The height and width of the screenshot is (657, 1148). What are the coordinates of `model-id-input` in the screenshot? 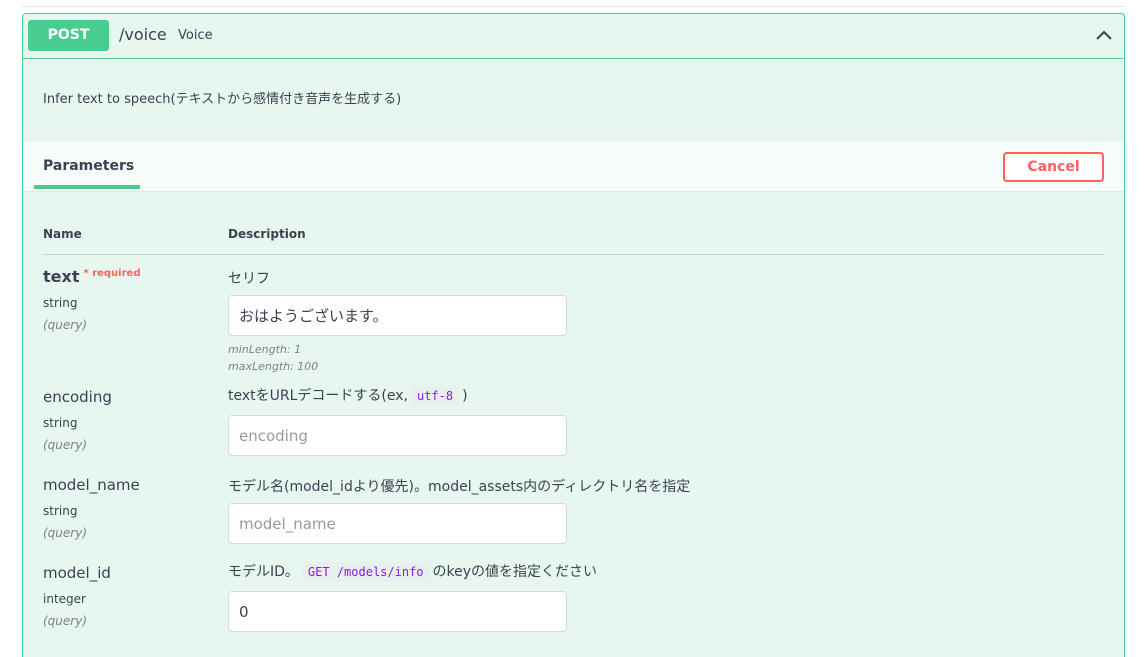 It's located at (397, 611).